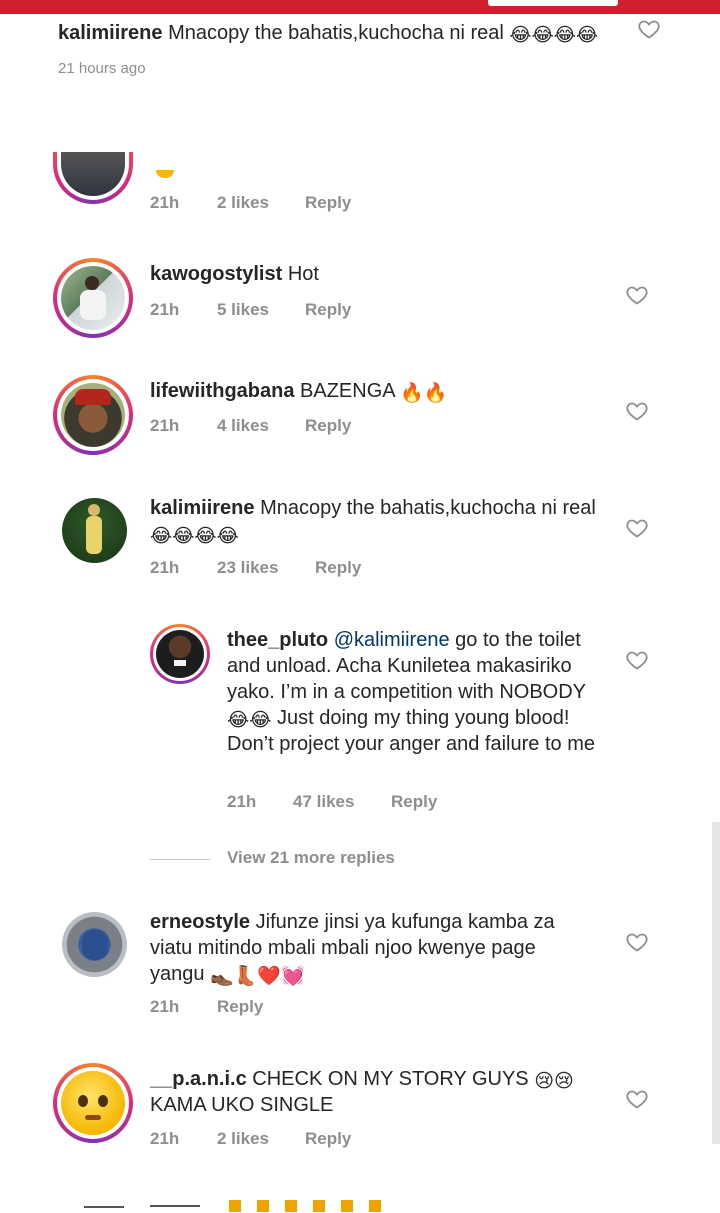 This screenshot has width=720, height=1213. Describe the element at coordinates (390, 1079) in the screenshot. I see `comment-body: CHECK ON MY STORY GUYS` at that location.